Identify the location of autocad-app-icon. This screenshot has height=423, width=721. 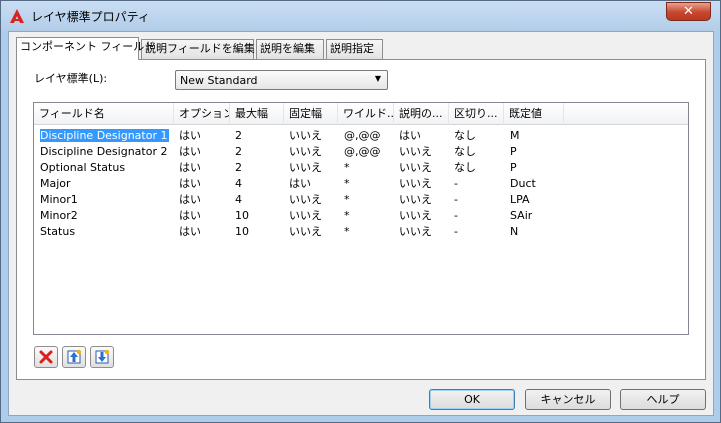
(17, 16).